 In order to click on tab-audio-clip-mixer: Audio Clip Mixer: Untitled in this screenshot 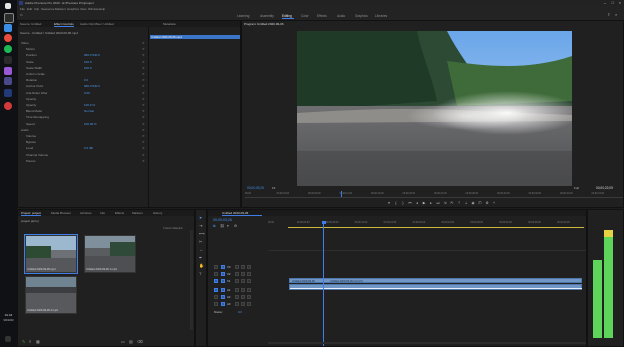, I will do `click(97, 24)`.